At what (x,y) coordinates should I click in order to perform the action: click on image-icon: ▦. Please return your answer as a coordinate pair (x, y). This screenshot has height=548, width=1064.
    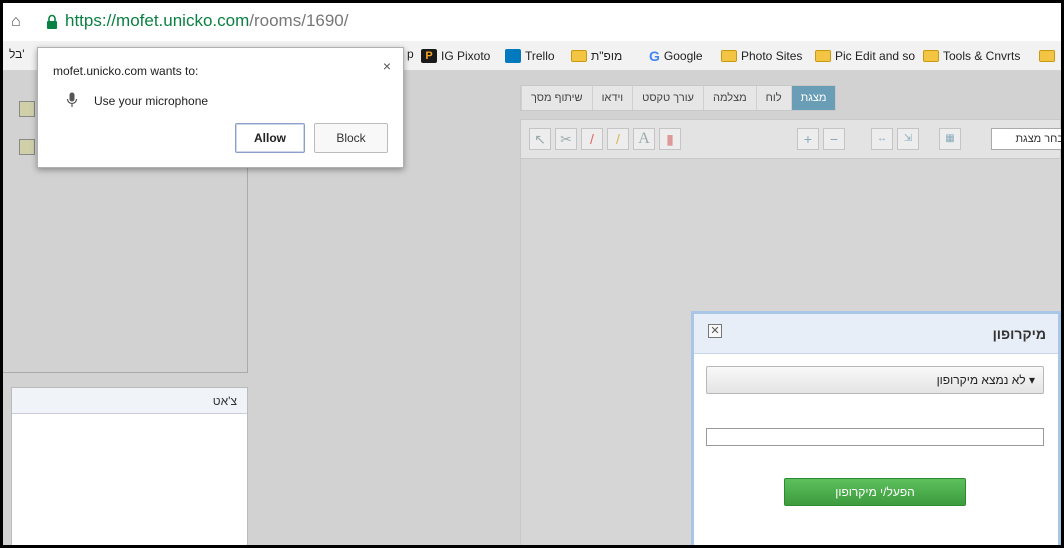
    Looking at the image, I should click on (950, 139).